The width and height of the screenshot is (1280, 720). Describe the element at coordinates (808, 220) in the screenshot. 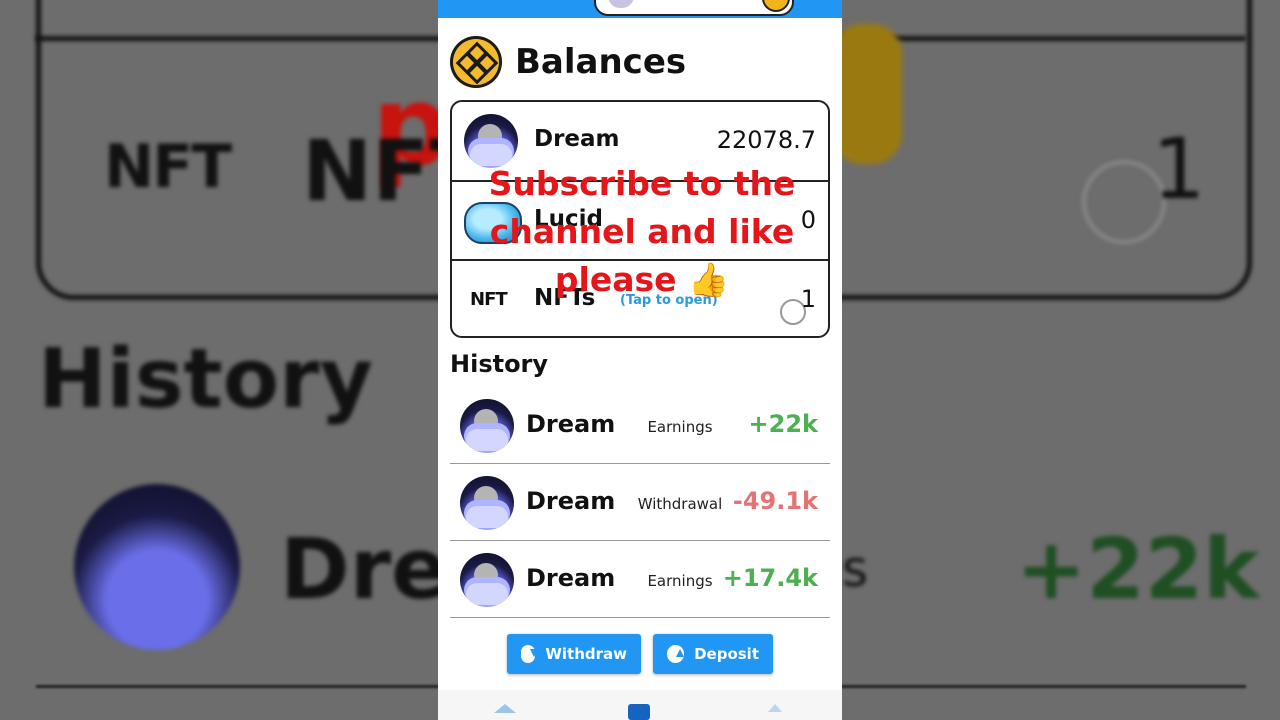

I see `balance-value: 0` at that location.